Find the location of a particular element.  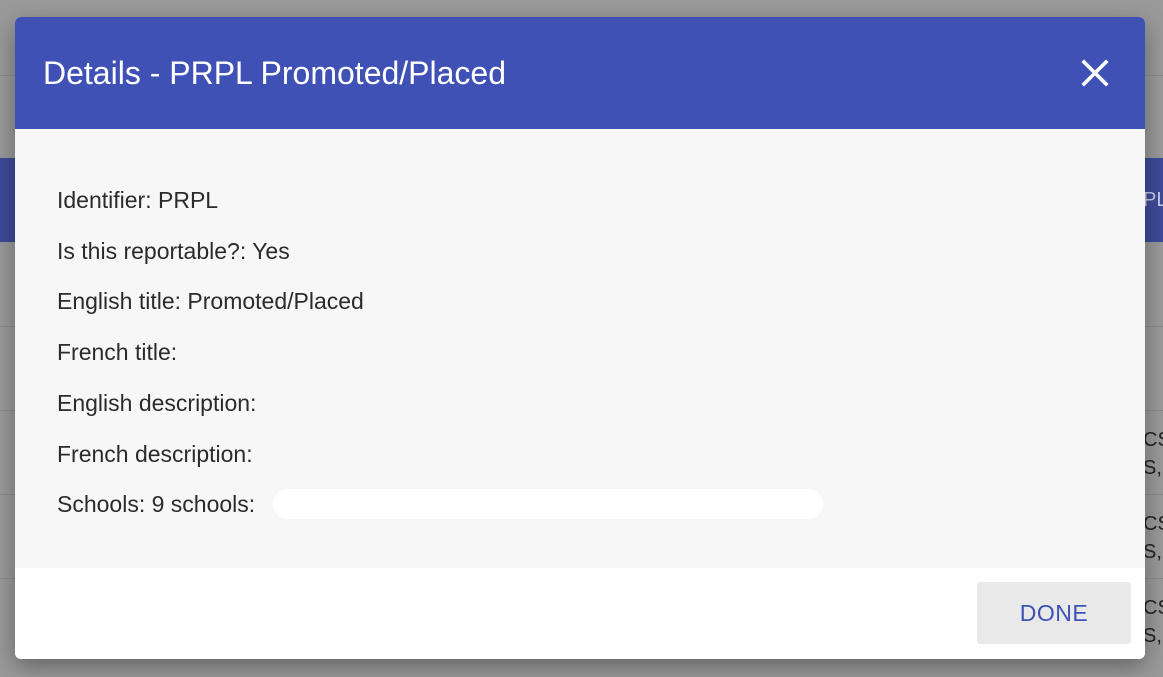

field-label: English description: is located at coordinates (157, 403).